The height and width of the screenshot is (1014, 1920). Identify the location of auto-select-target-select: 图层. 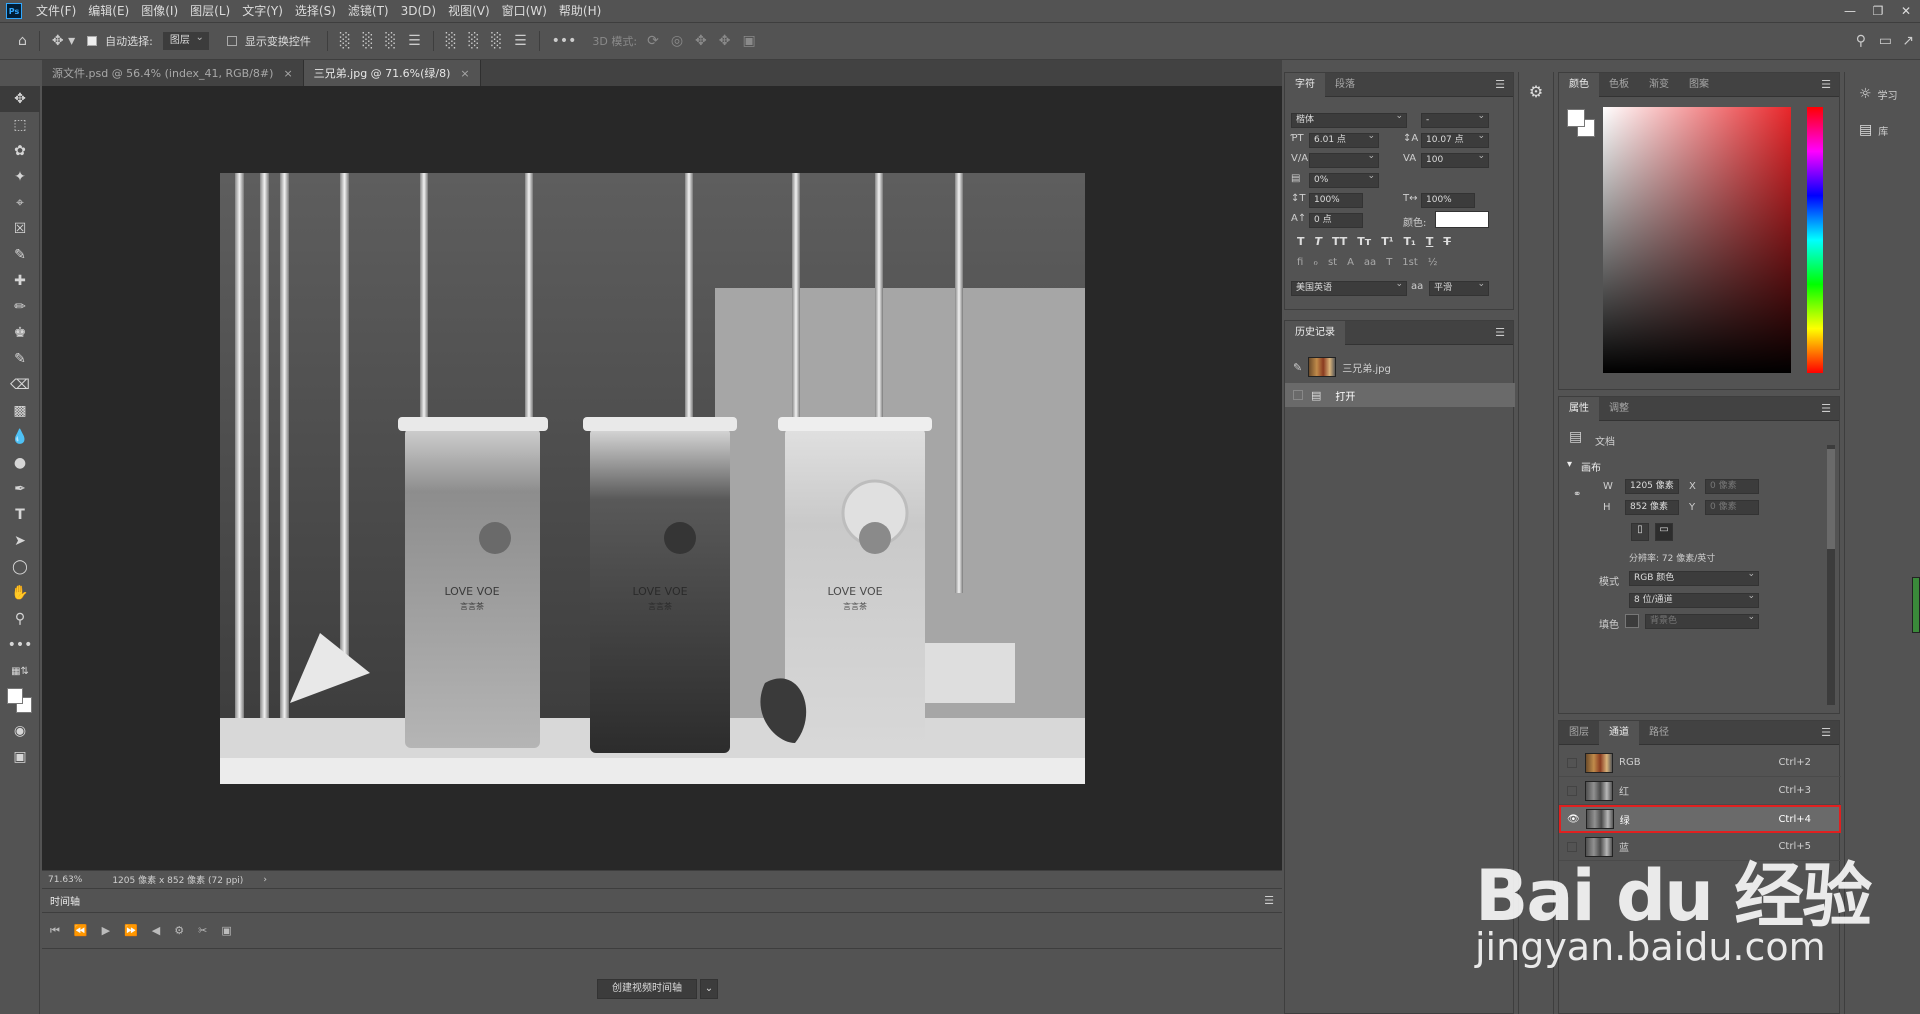
(185, 40).